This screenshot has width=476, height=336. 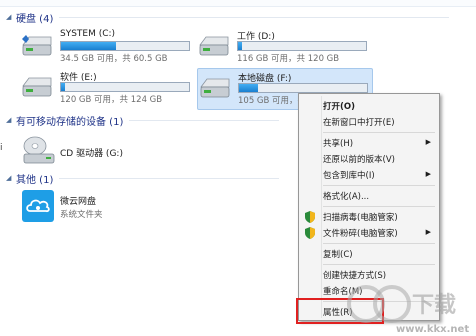 What do you see at coordinates (35, 180) in the screenshot?
I see `group-title: 其他 (1)` at bounding box center [35, 180].